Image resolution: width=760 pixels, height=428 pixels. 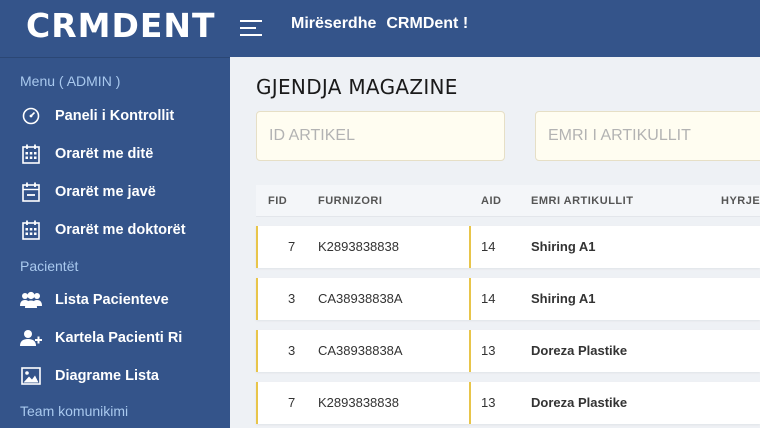 What do you see at coordinates (312, 135) in the screenshot?
I see `article-id-placeholder: ID ARTIKEL` at bounding box center [312, 135].